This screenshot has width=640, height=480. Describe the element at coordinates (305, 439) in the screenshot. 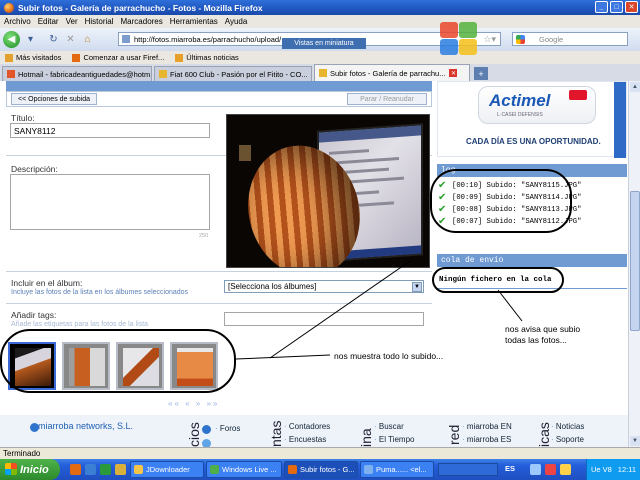

I see `footer-link-encuestas: Encuestas` at that location.